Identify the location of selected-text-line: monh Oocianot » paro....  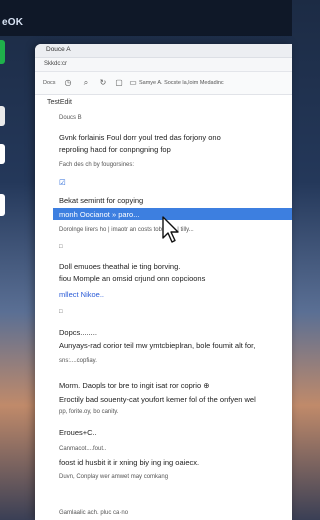
(99, 214).